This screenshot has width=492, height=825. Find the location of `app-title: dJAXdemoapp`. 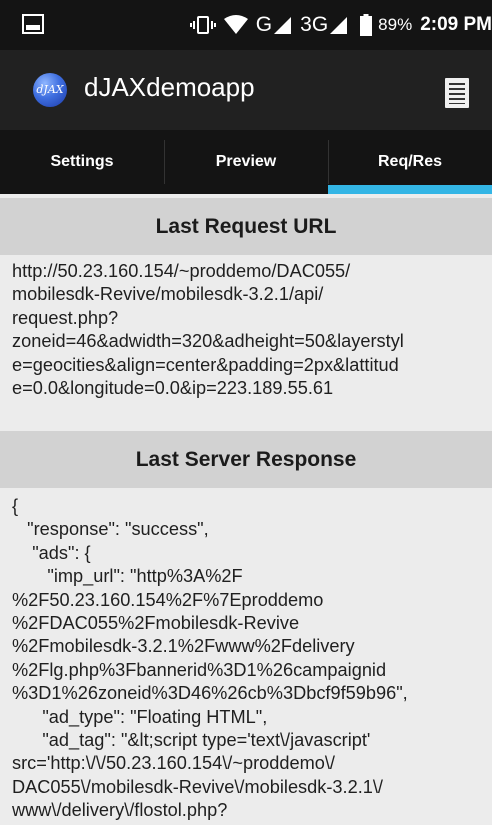

app-title: dJAXdemoapp is located at coordinates (169, 87).